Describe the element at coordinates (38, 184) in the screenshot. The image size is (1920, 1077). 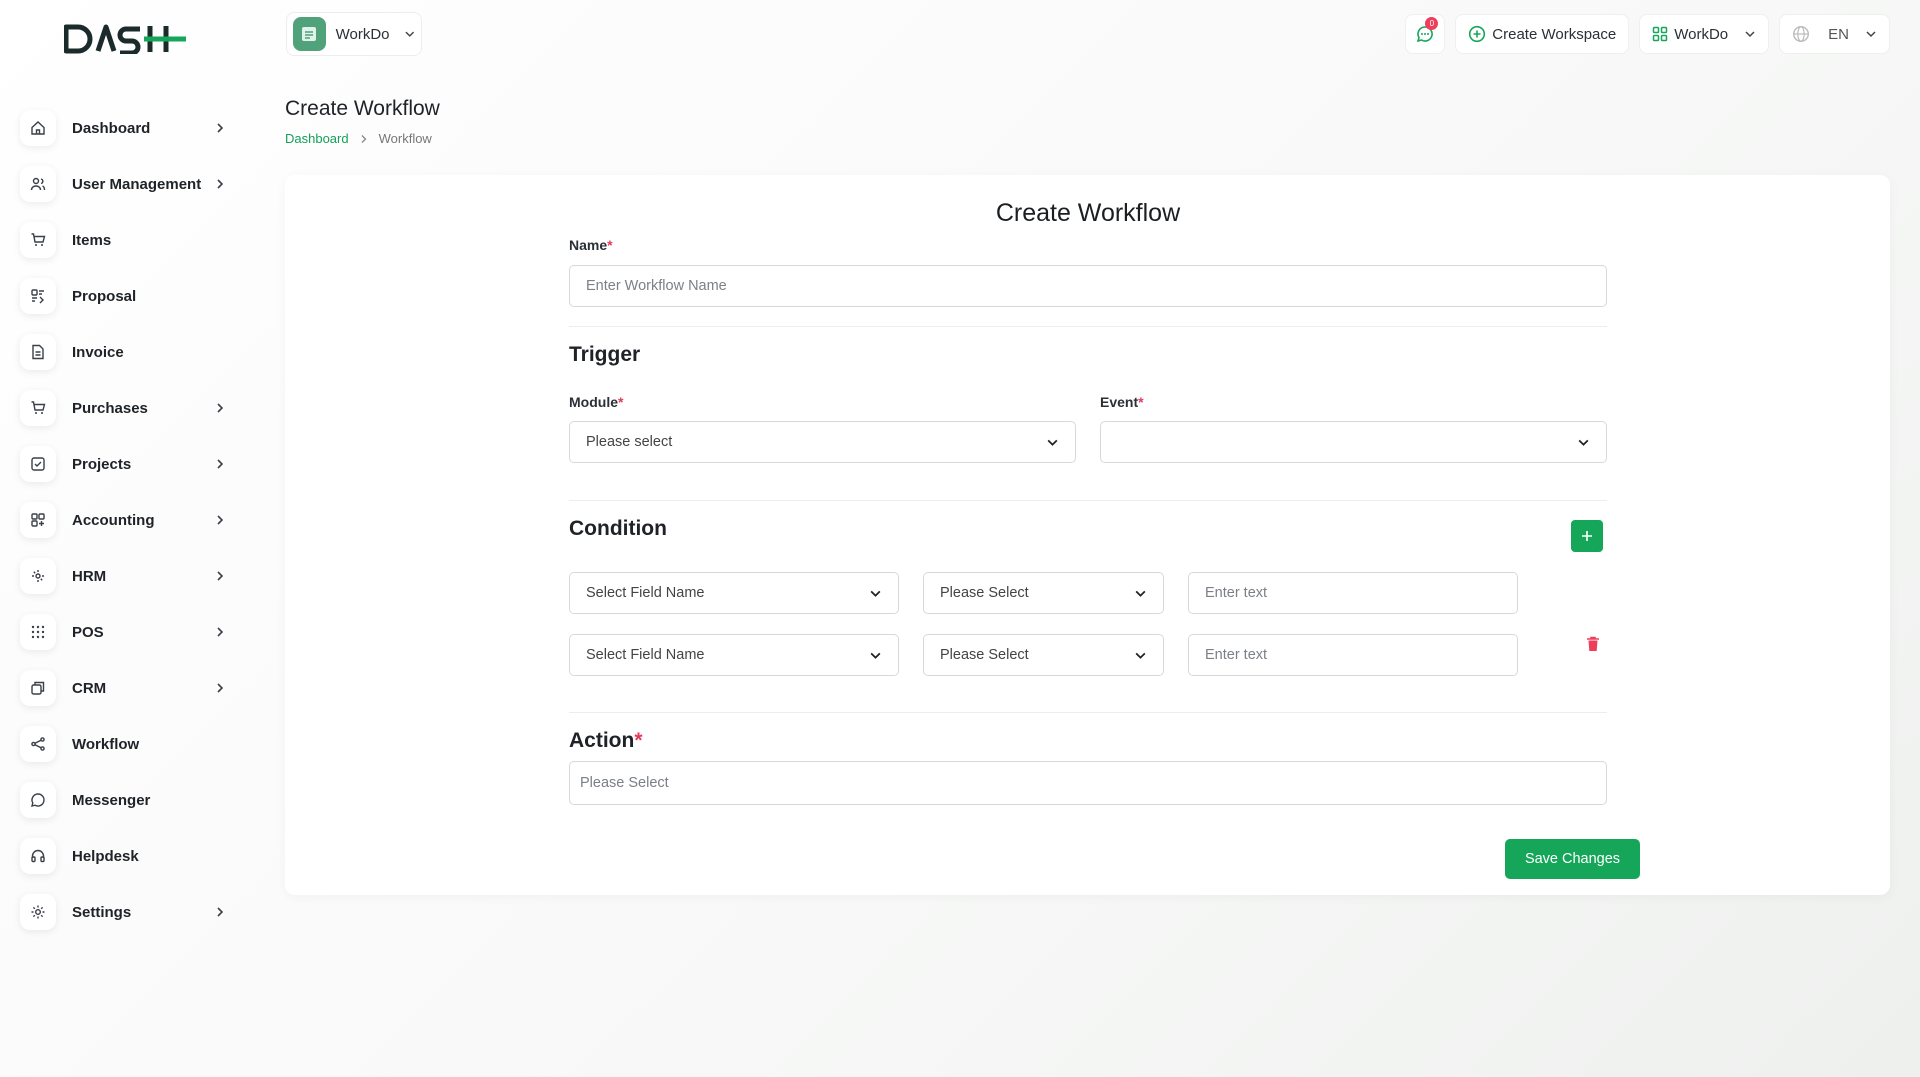
I see `users-icon` at that location.